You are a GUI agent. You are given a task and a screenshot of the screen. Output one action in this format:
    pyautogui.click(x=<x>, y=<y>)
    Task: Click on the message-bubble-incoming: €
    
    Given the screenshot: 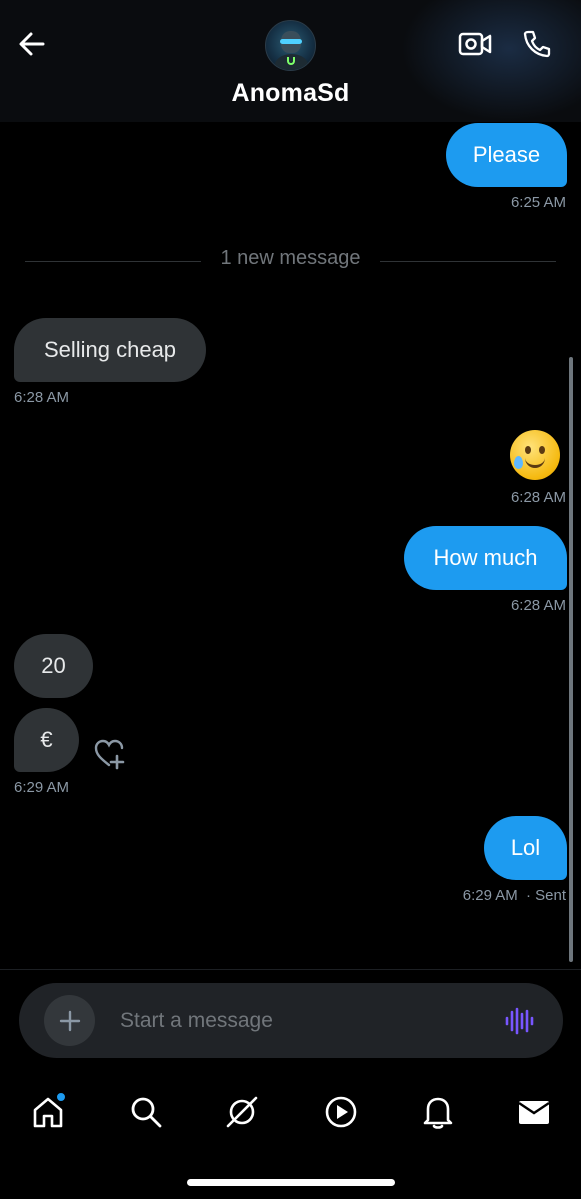 What is the action you would take?
    pyautogui.click(x=46, y=740)
    